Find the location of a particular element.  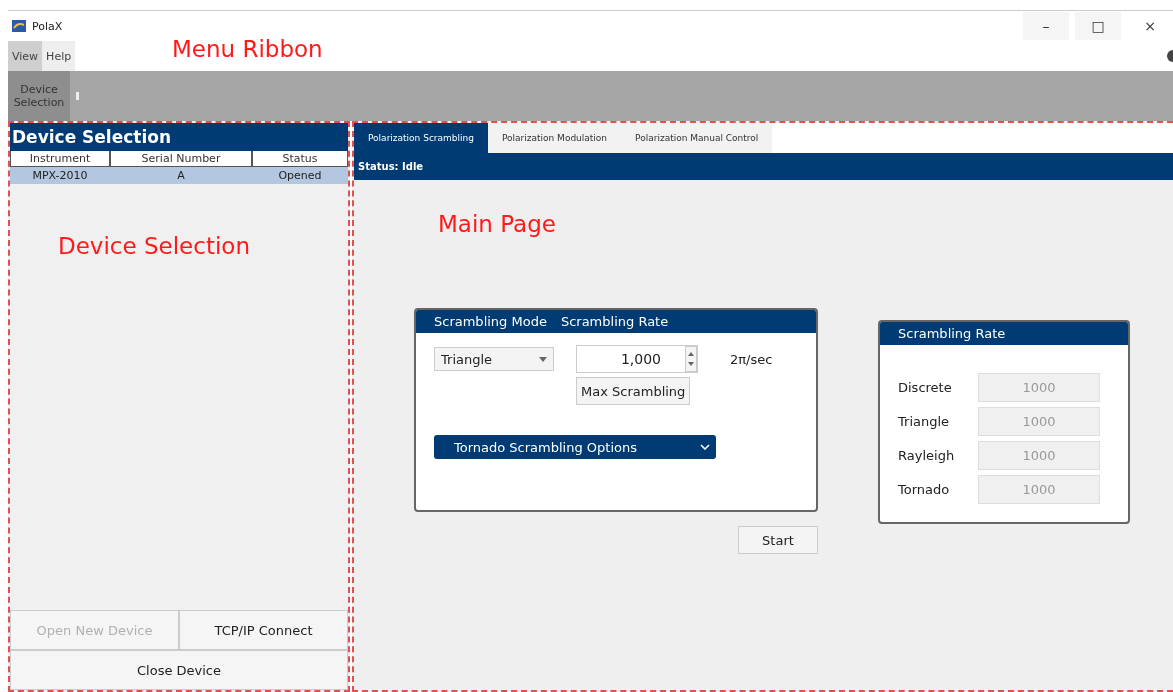

status-bar: Status: Idle is located at coordinates (763, 166).